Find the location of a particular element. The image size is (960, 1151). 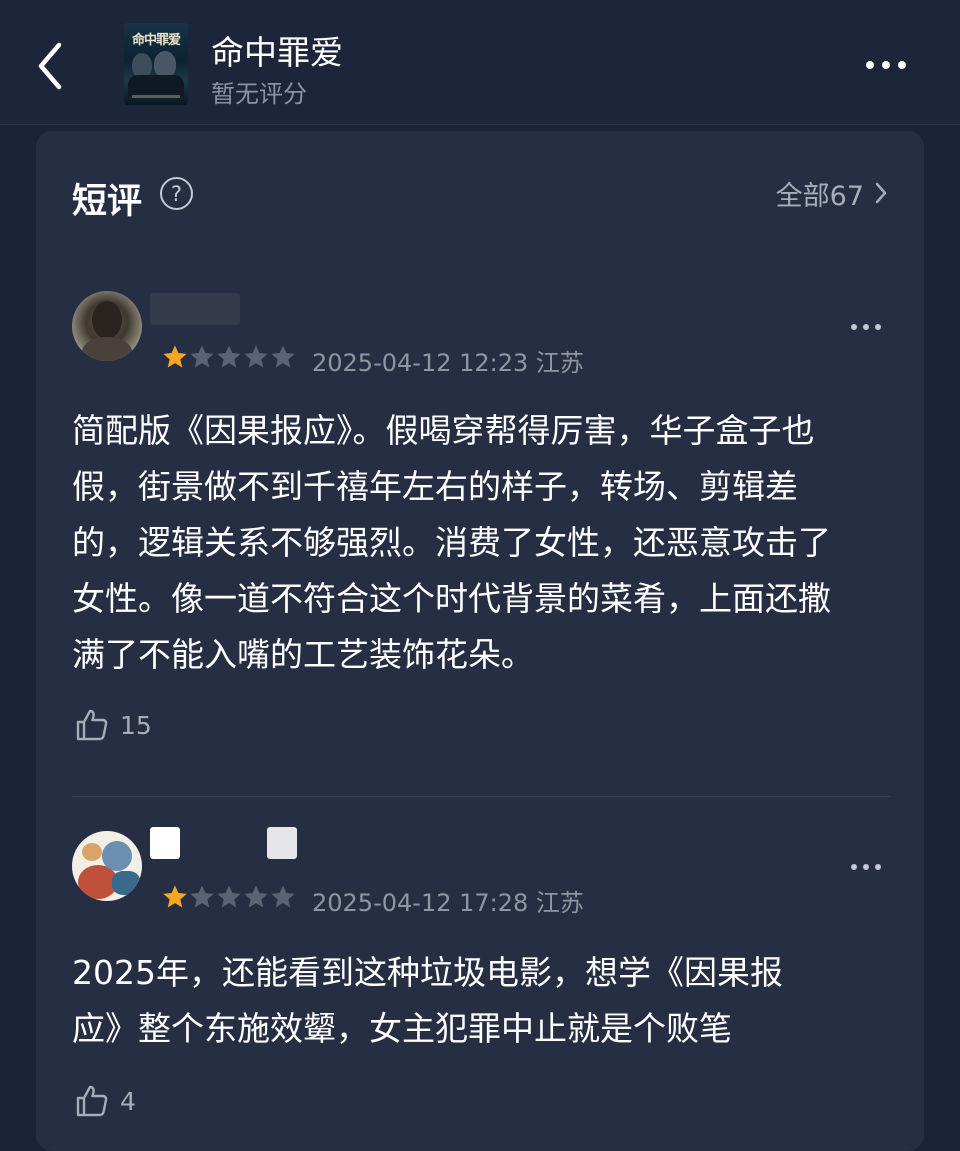

review-text-line: 女性。像一道不符合这个时代背景的菜肴，上面还撒 is located at coordinates (451, 598).